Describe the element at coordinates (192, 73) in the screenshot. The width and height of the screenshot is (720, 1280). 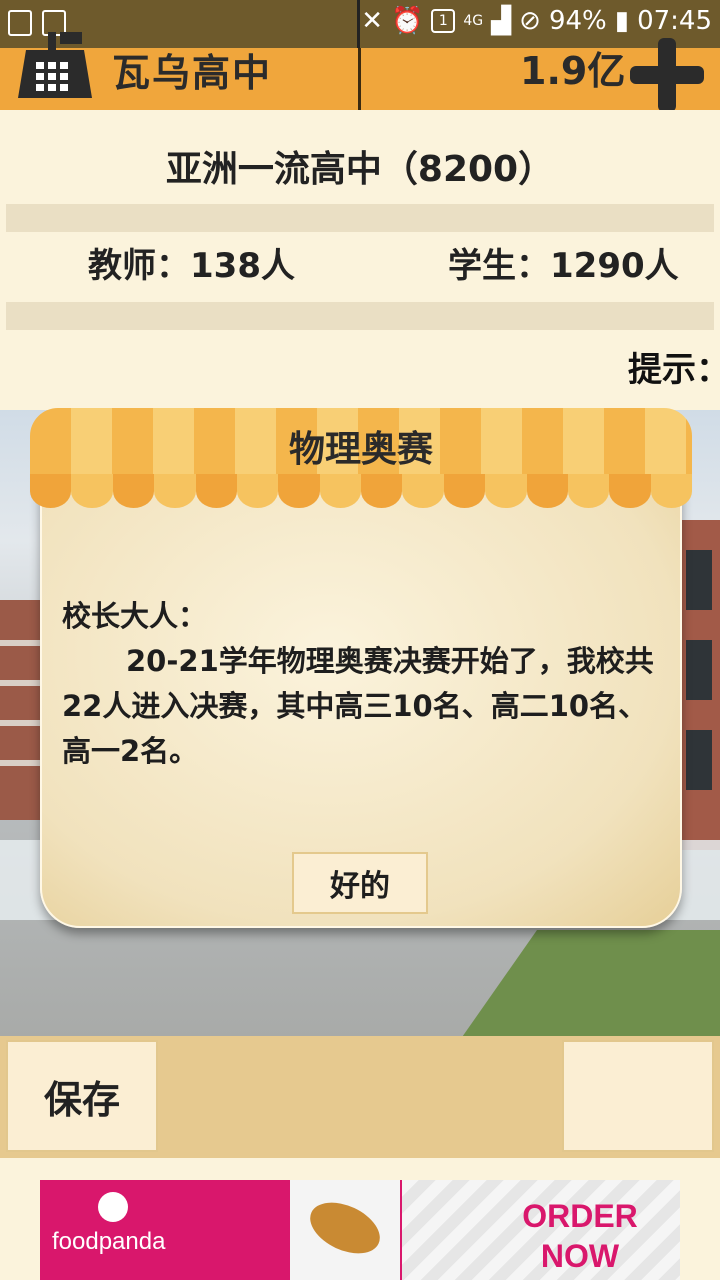
I see `school-name: 瓦乌高中` at that location.